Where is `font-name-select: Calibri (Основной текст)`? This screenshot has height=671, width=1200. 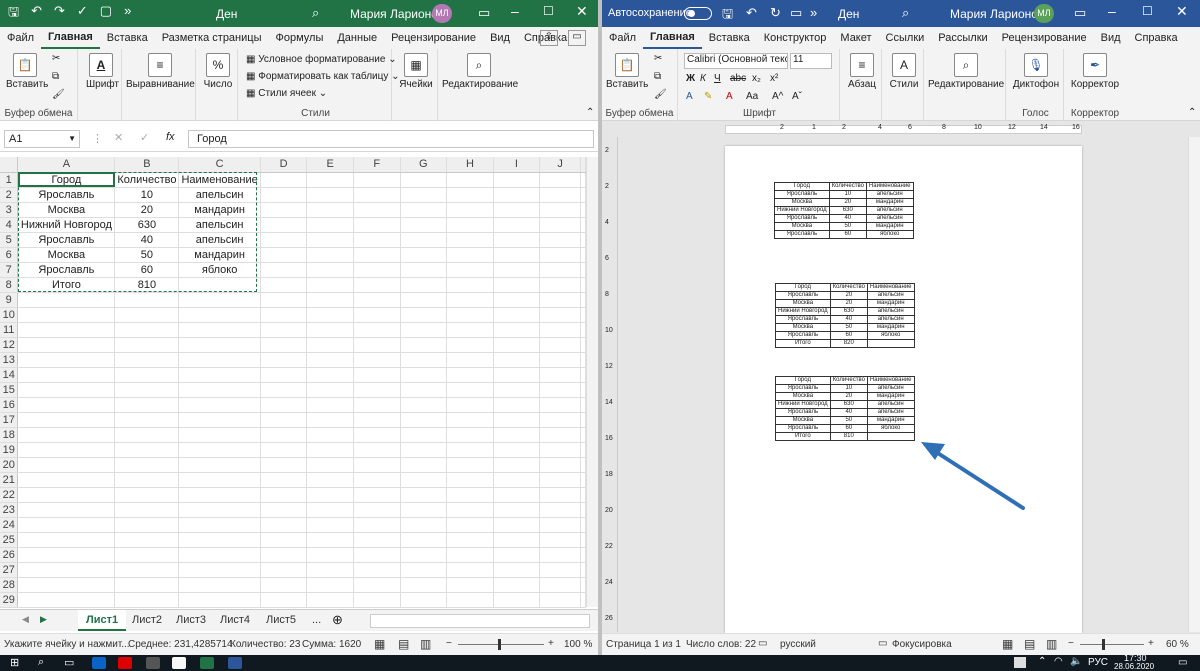 font-name-select: Calibri (Основной текст) is located at coordinates (736, 61).